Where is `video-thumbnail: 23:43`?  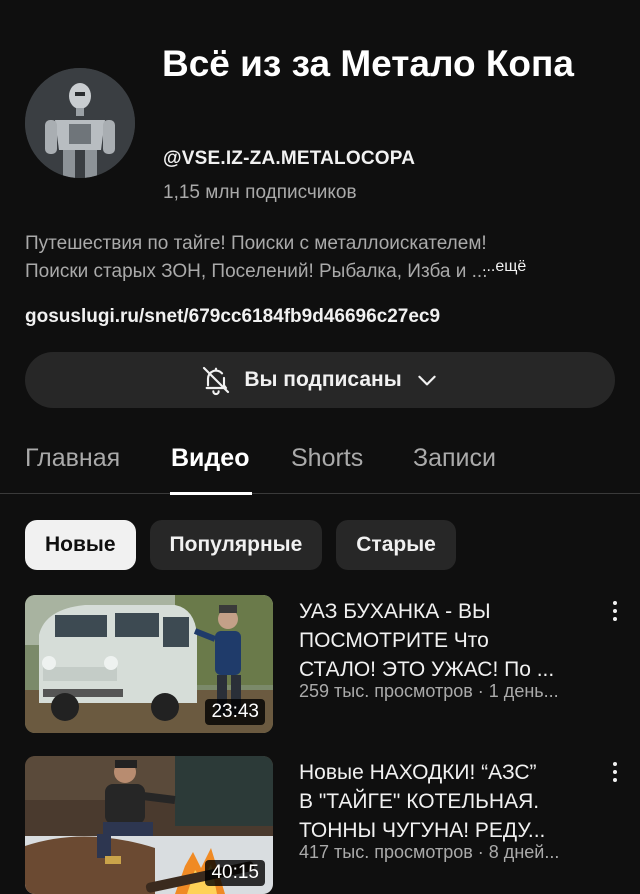
video-thumbnail: 23:43 is located at coordinates (149, 664).